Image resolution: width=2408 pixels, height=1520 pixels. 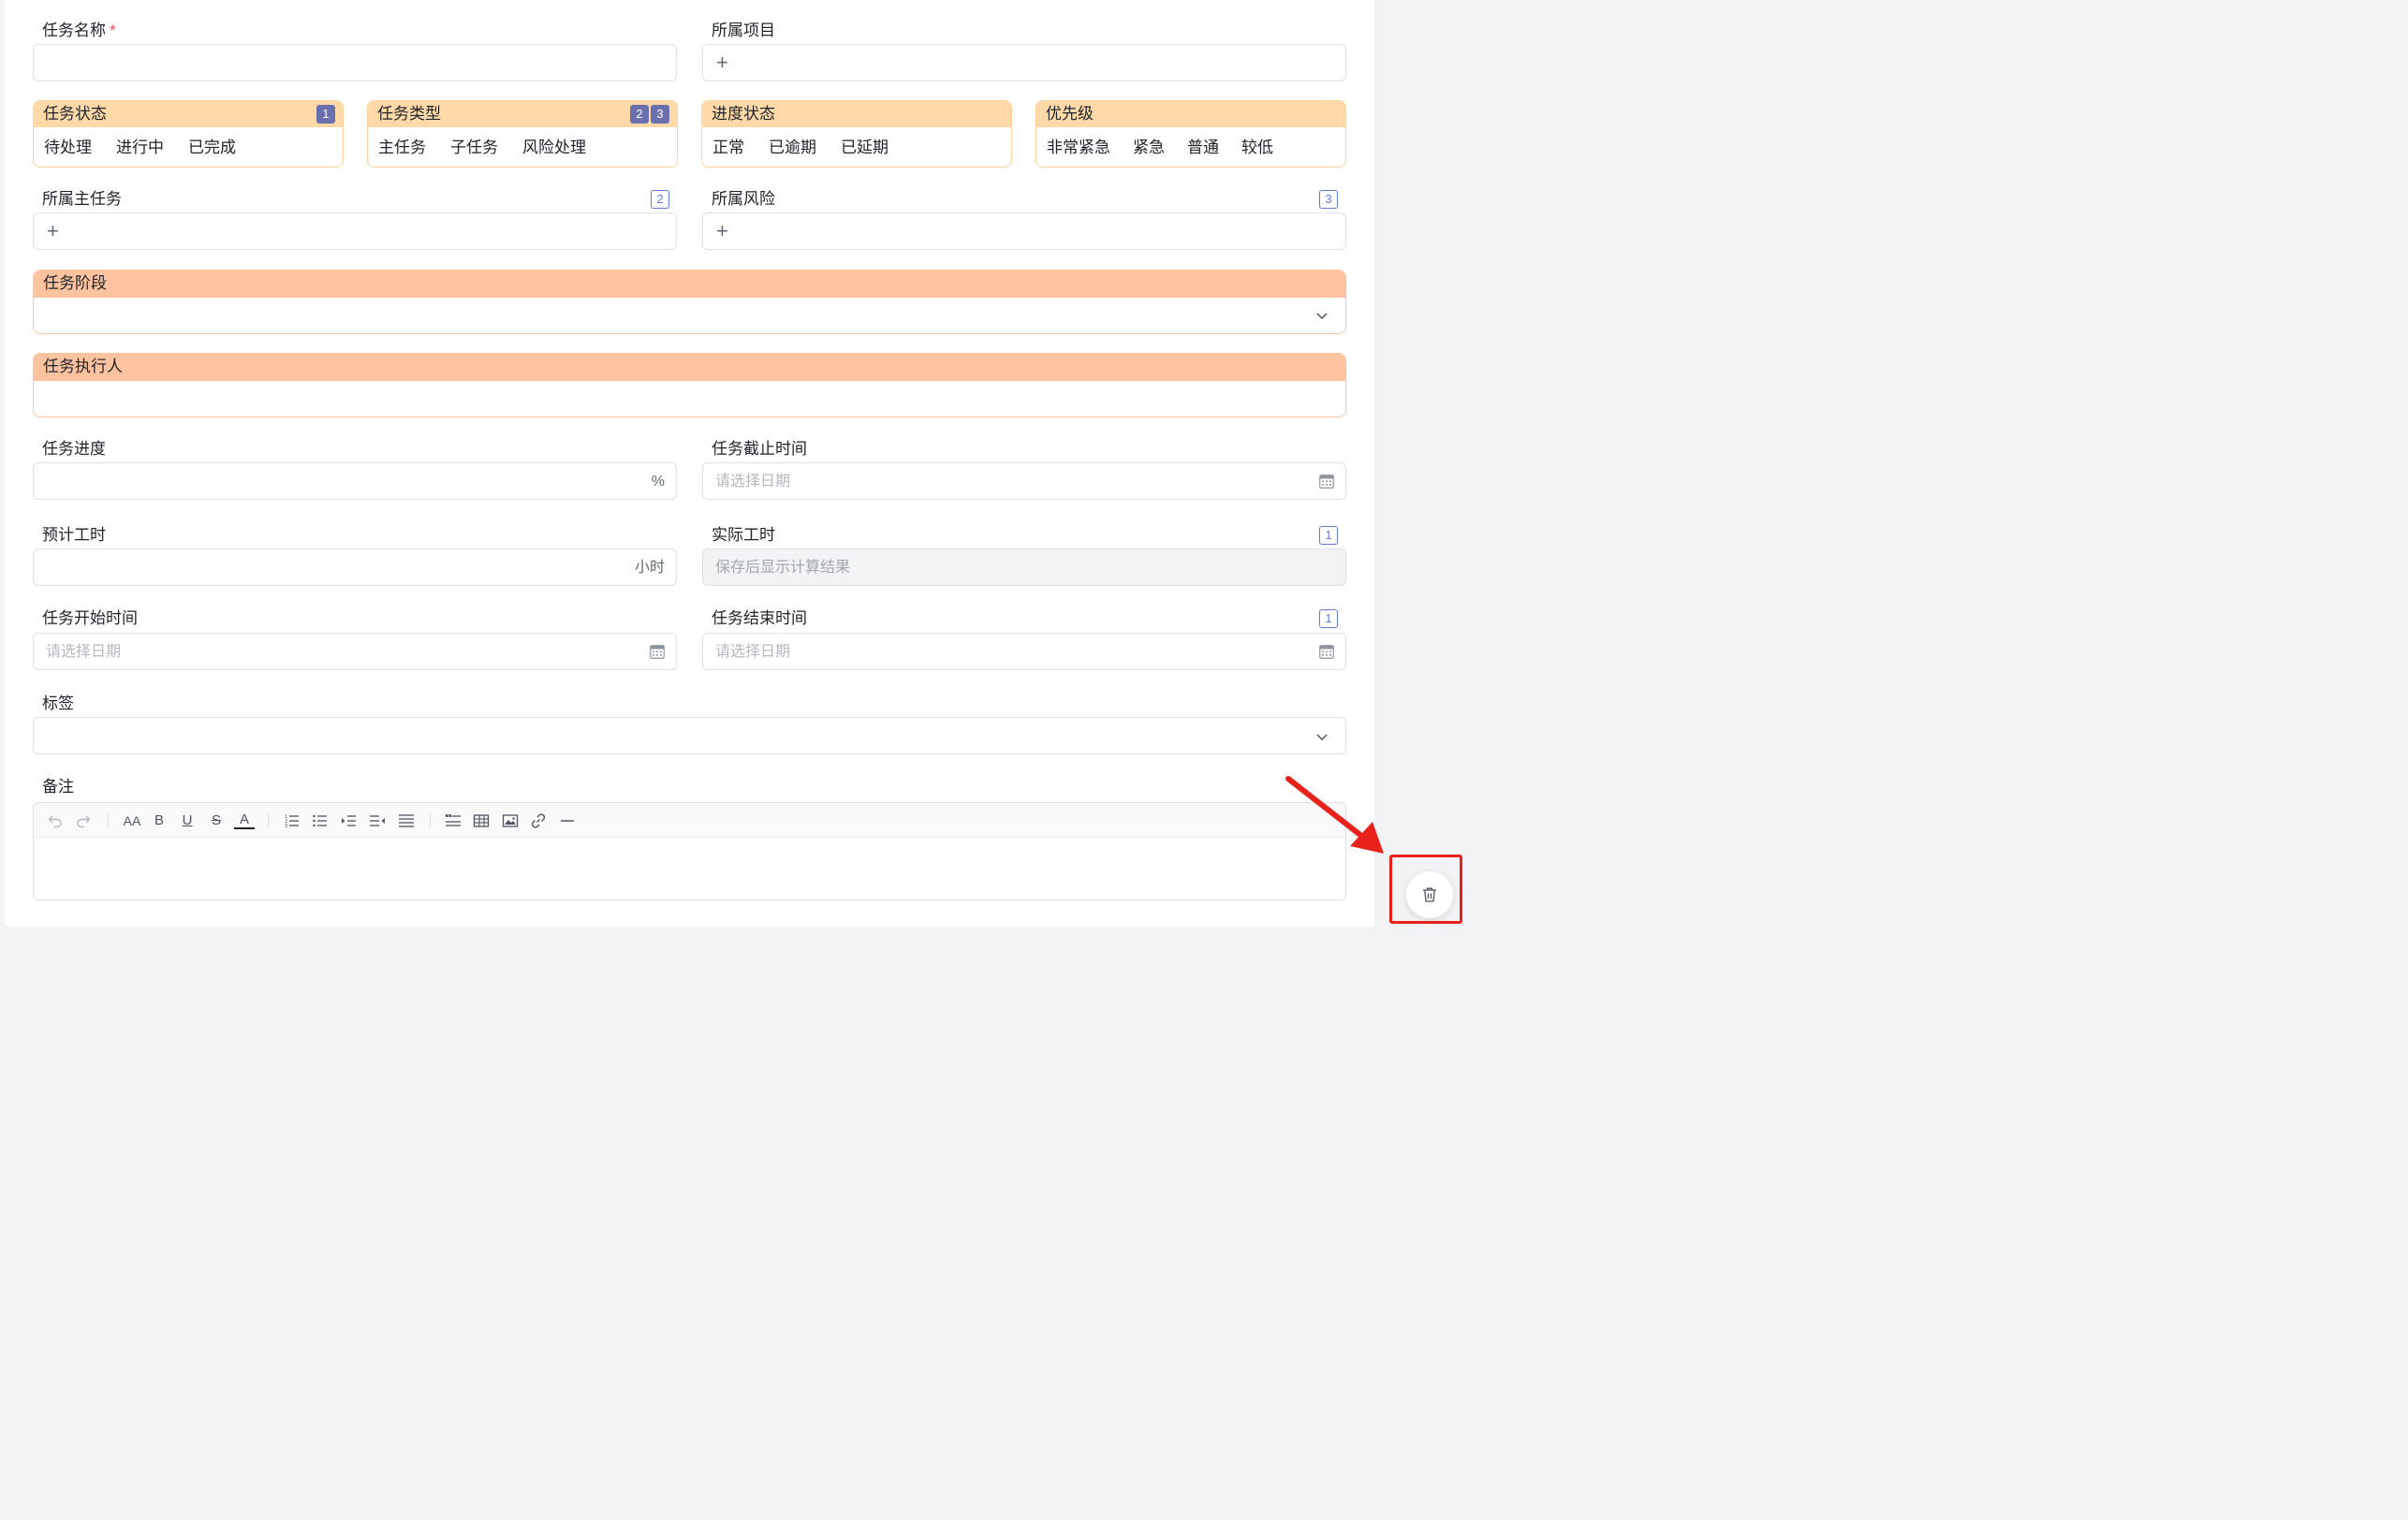 I want to click on assignee-section: 任务执行人, so click(x=689, y=385).